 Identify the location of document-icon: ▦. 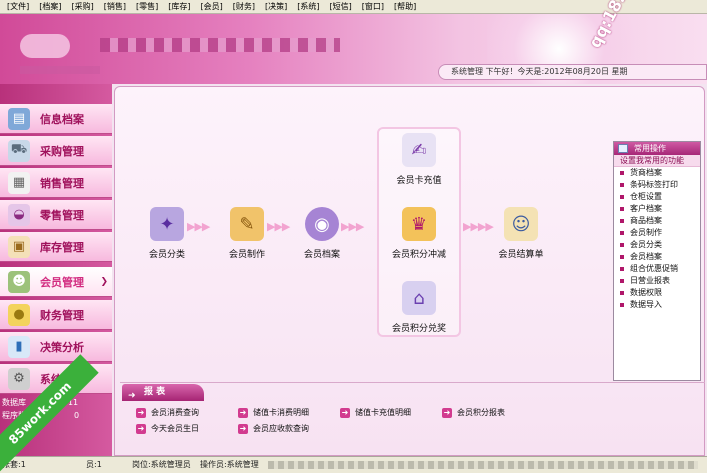
(19, 182).